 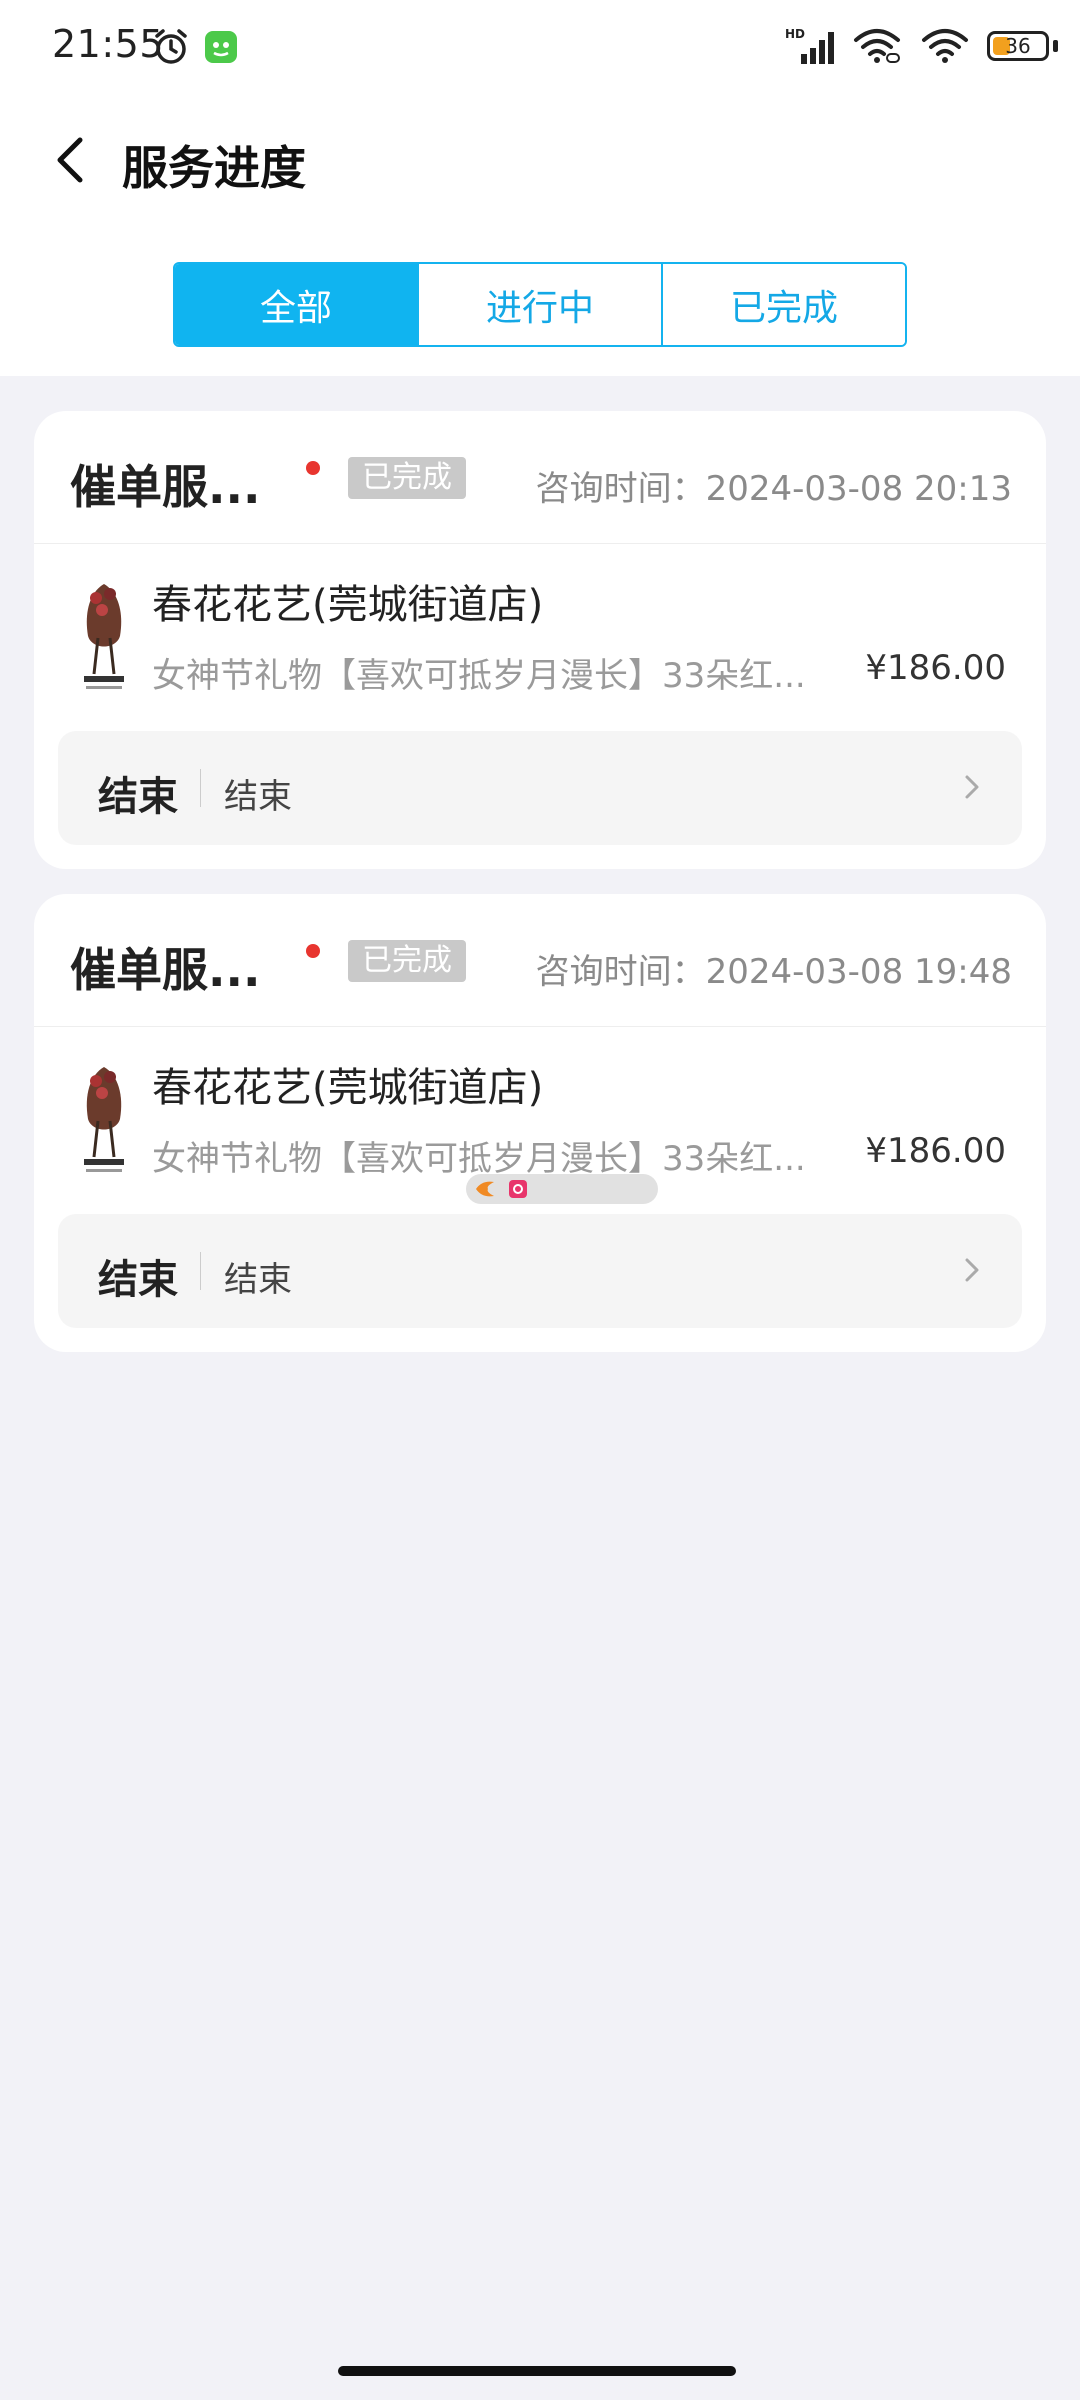 What do you see at coordinates (214, 168) in the screenshot?
I see `page-title: 服务进度` at bounding box center [214, 168].